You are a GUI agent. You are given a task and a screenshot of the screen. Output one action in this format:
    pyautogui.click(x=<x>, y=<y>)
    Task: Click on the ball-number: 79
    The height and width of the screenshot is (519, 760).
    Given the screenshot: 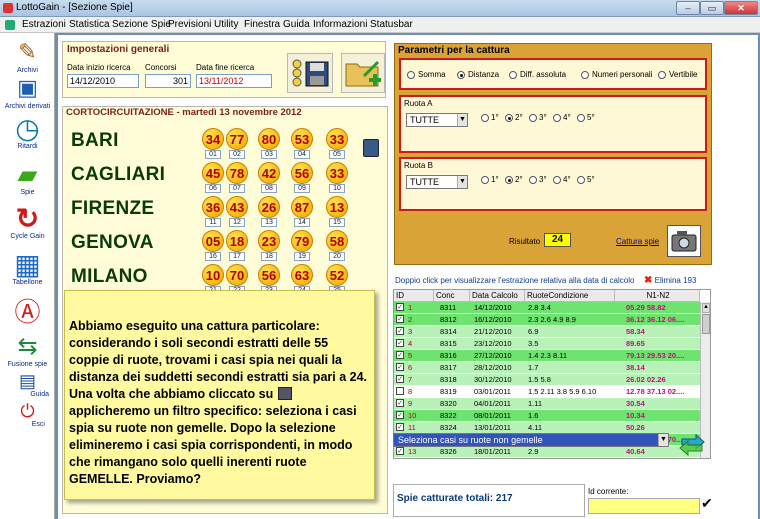 What is the action you would take?
    pyautogui.click(x=302, y=241)
    